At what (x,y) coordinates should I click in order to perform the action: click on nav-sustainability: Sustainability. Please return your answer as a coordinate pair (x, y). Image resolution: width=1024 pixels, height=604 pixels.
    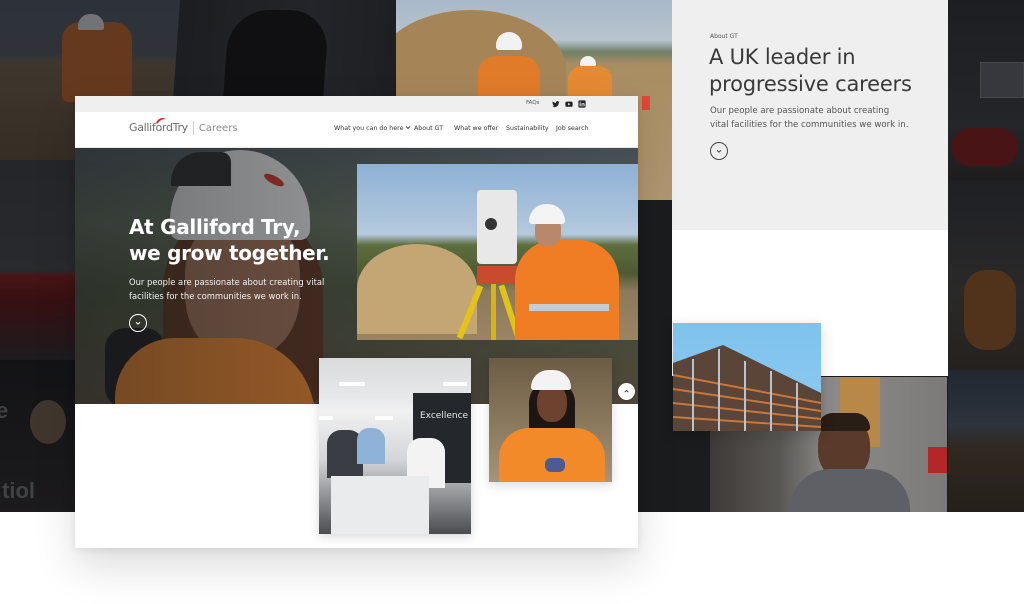
    Looking at the image, I should click on (527, 128).